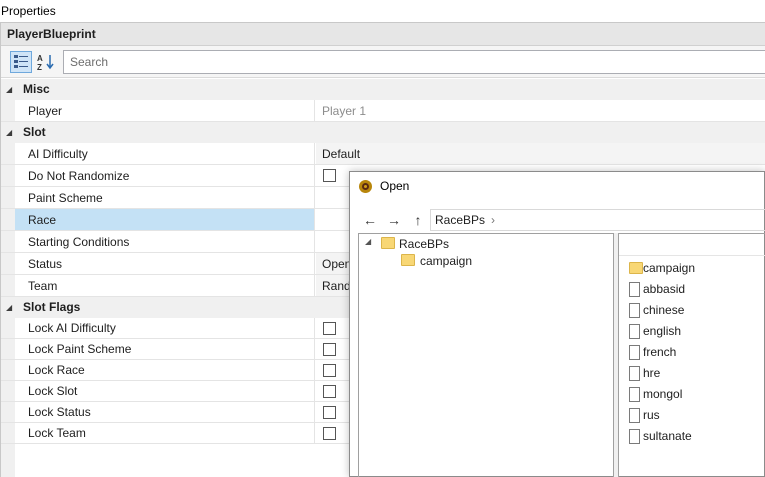 The image size is (765, 477). I want to click on expand-triangle-icon: ◢, so click(368, 241).